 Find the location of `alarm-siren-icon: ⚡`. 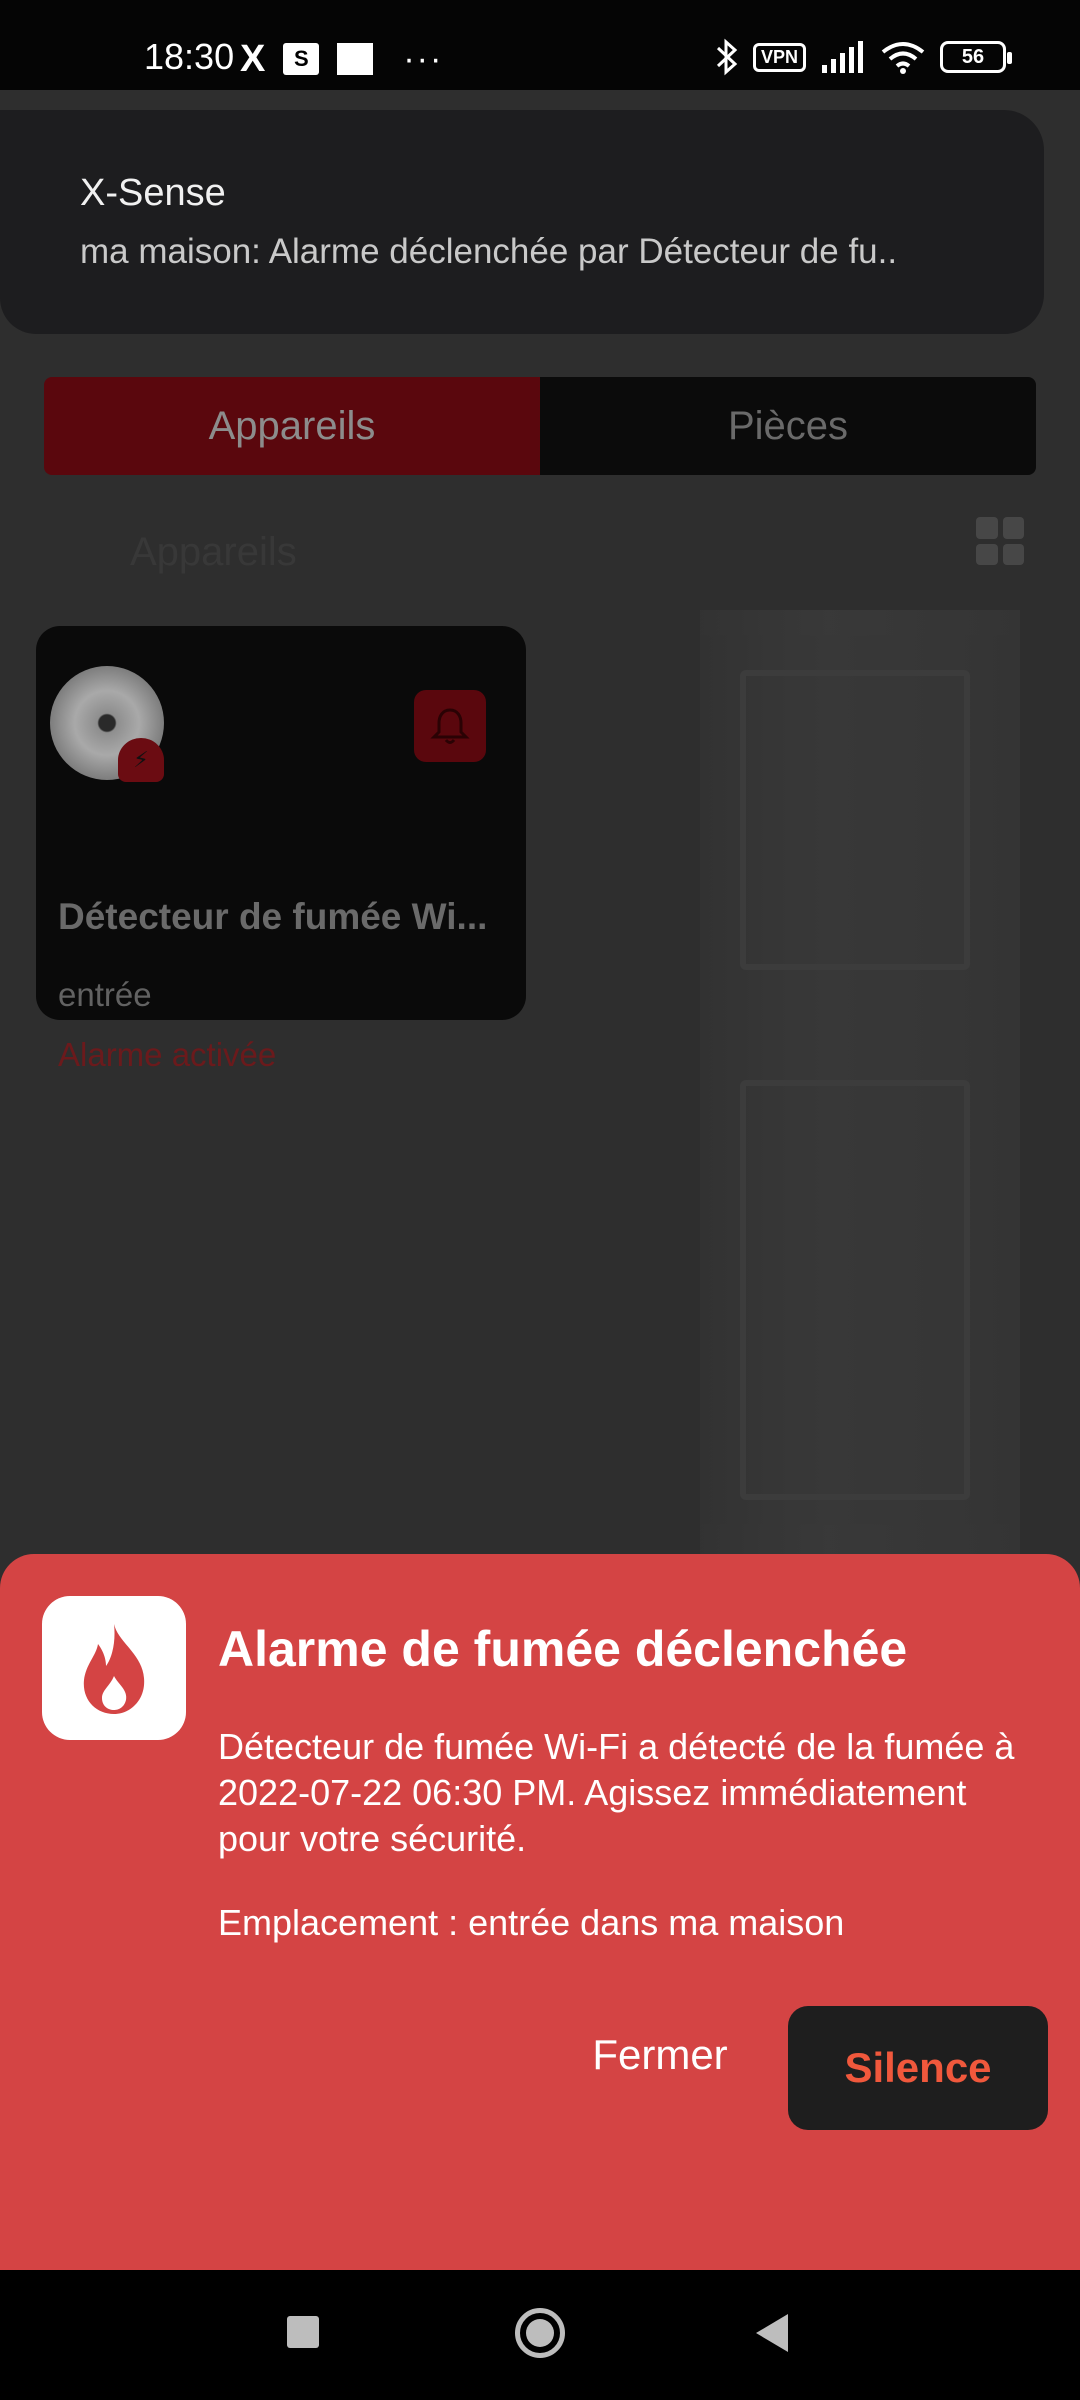

alarm-siren-icon: ⚡ is located at coordinates (141, 760).